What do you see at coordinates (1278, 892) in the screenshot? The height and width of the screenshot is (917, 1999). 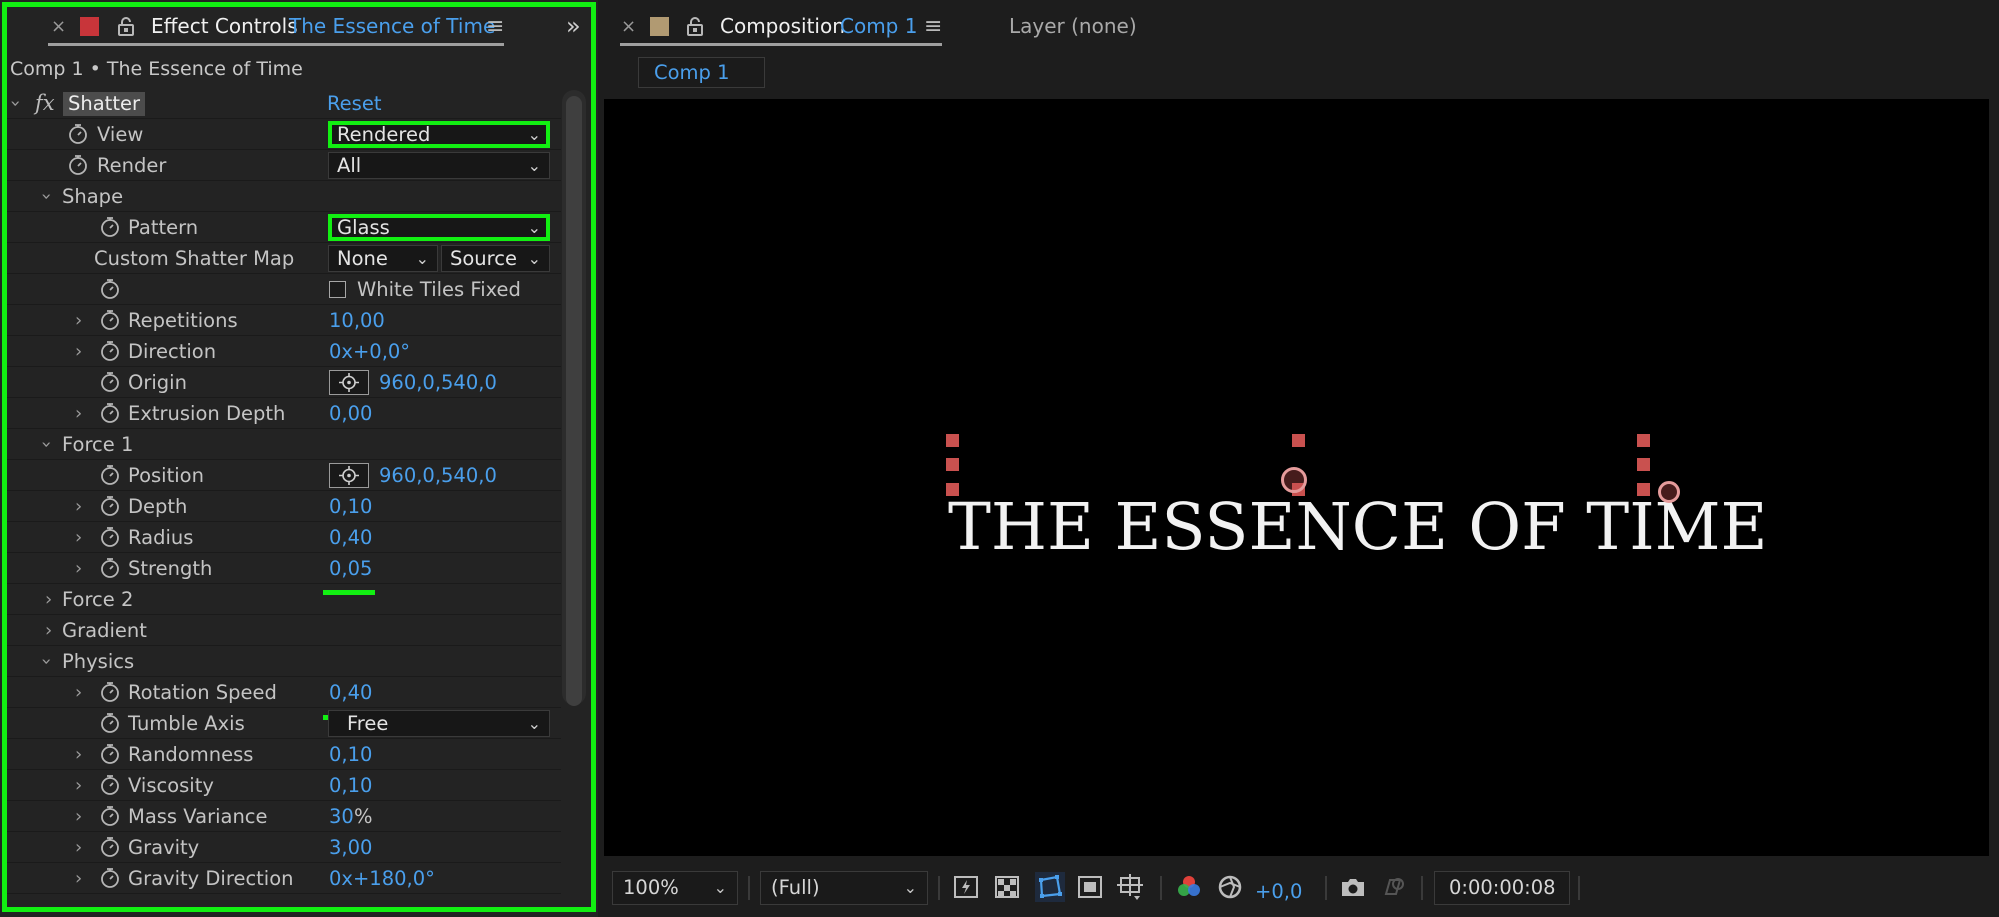 I see `exposure-value: +0,0` at bounding box center [1278, 892].